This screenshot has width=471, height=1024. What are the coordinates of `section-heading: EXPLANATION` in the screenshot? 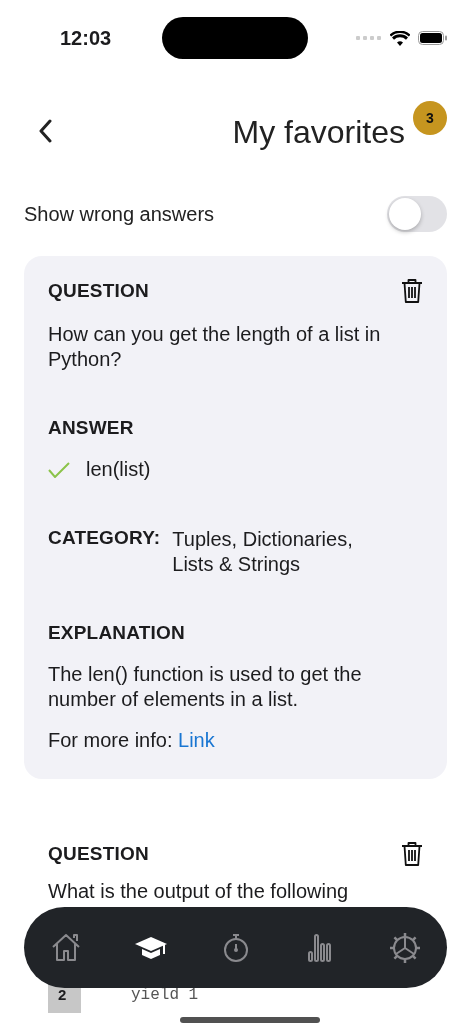 It's located at (117, 633).